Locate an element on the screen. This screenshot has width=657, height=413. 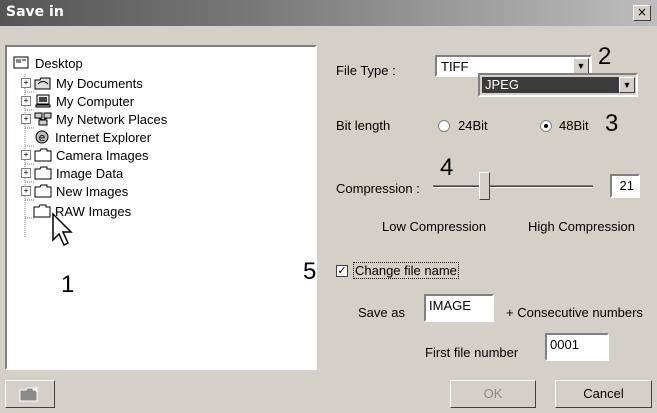
file-type-dropdown: JPEG ▼ is located at coordinates (558, 85).